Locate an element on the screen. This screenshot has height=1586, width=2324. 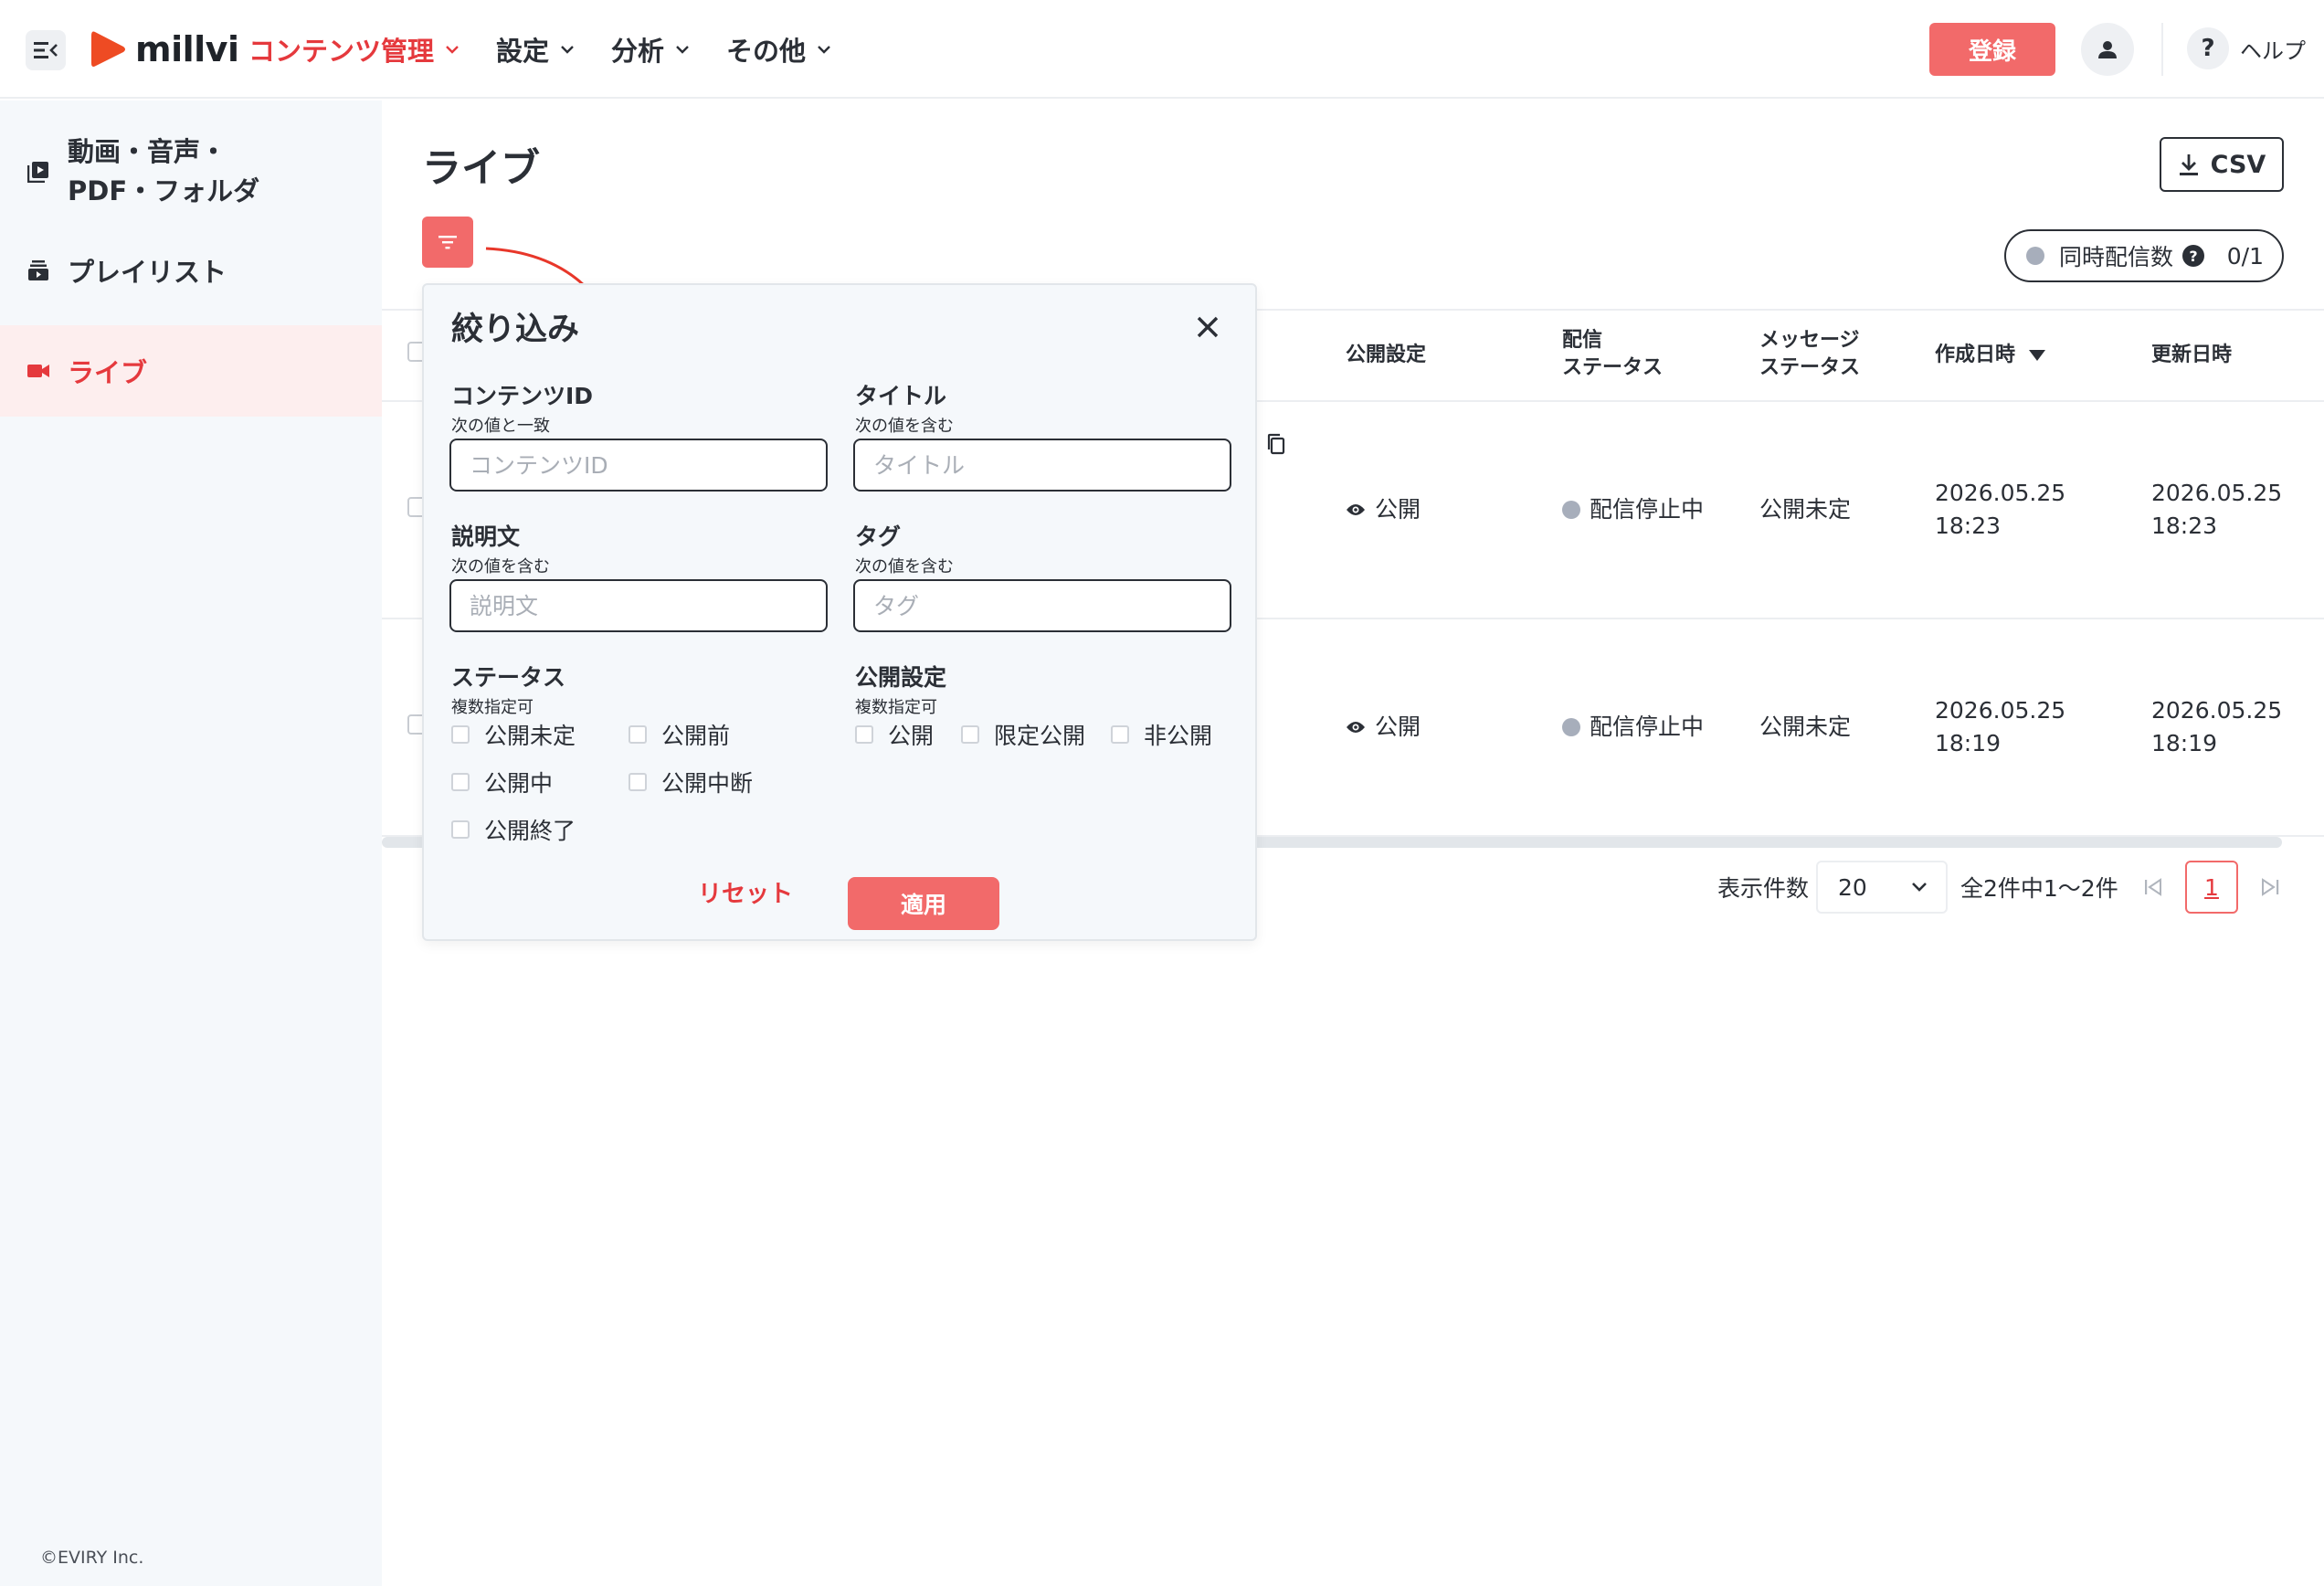
checkbox-label: 非公開 is located at coordinates (1178, 736).